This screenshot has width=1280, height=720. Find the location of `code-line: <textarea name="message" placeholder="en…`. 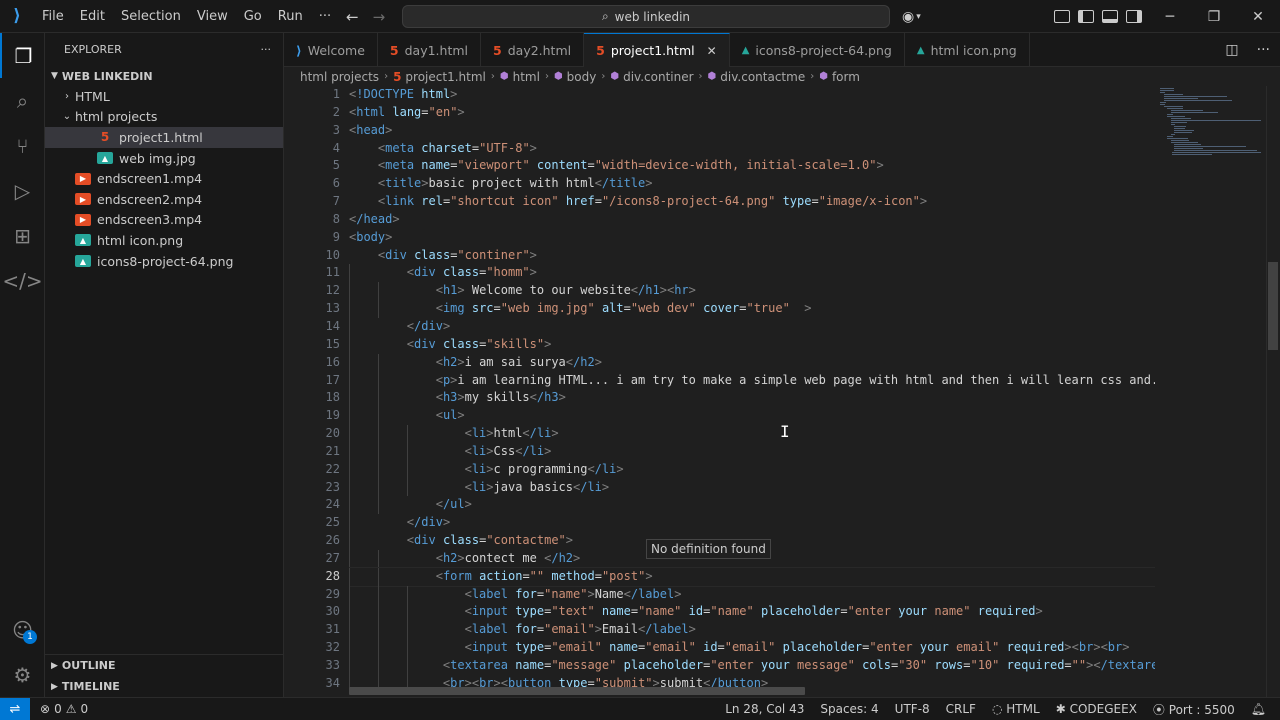

code-line: <textarea name="message" placeholder="en… is located at coordinates (752, 666).